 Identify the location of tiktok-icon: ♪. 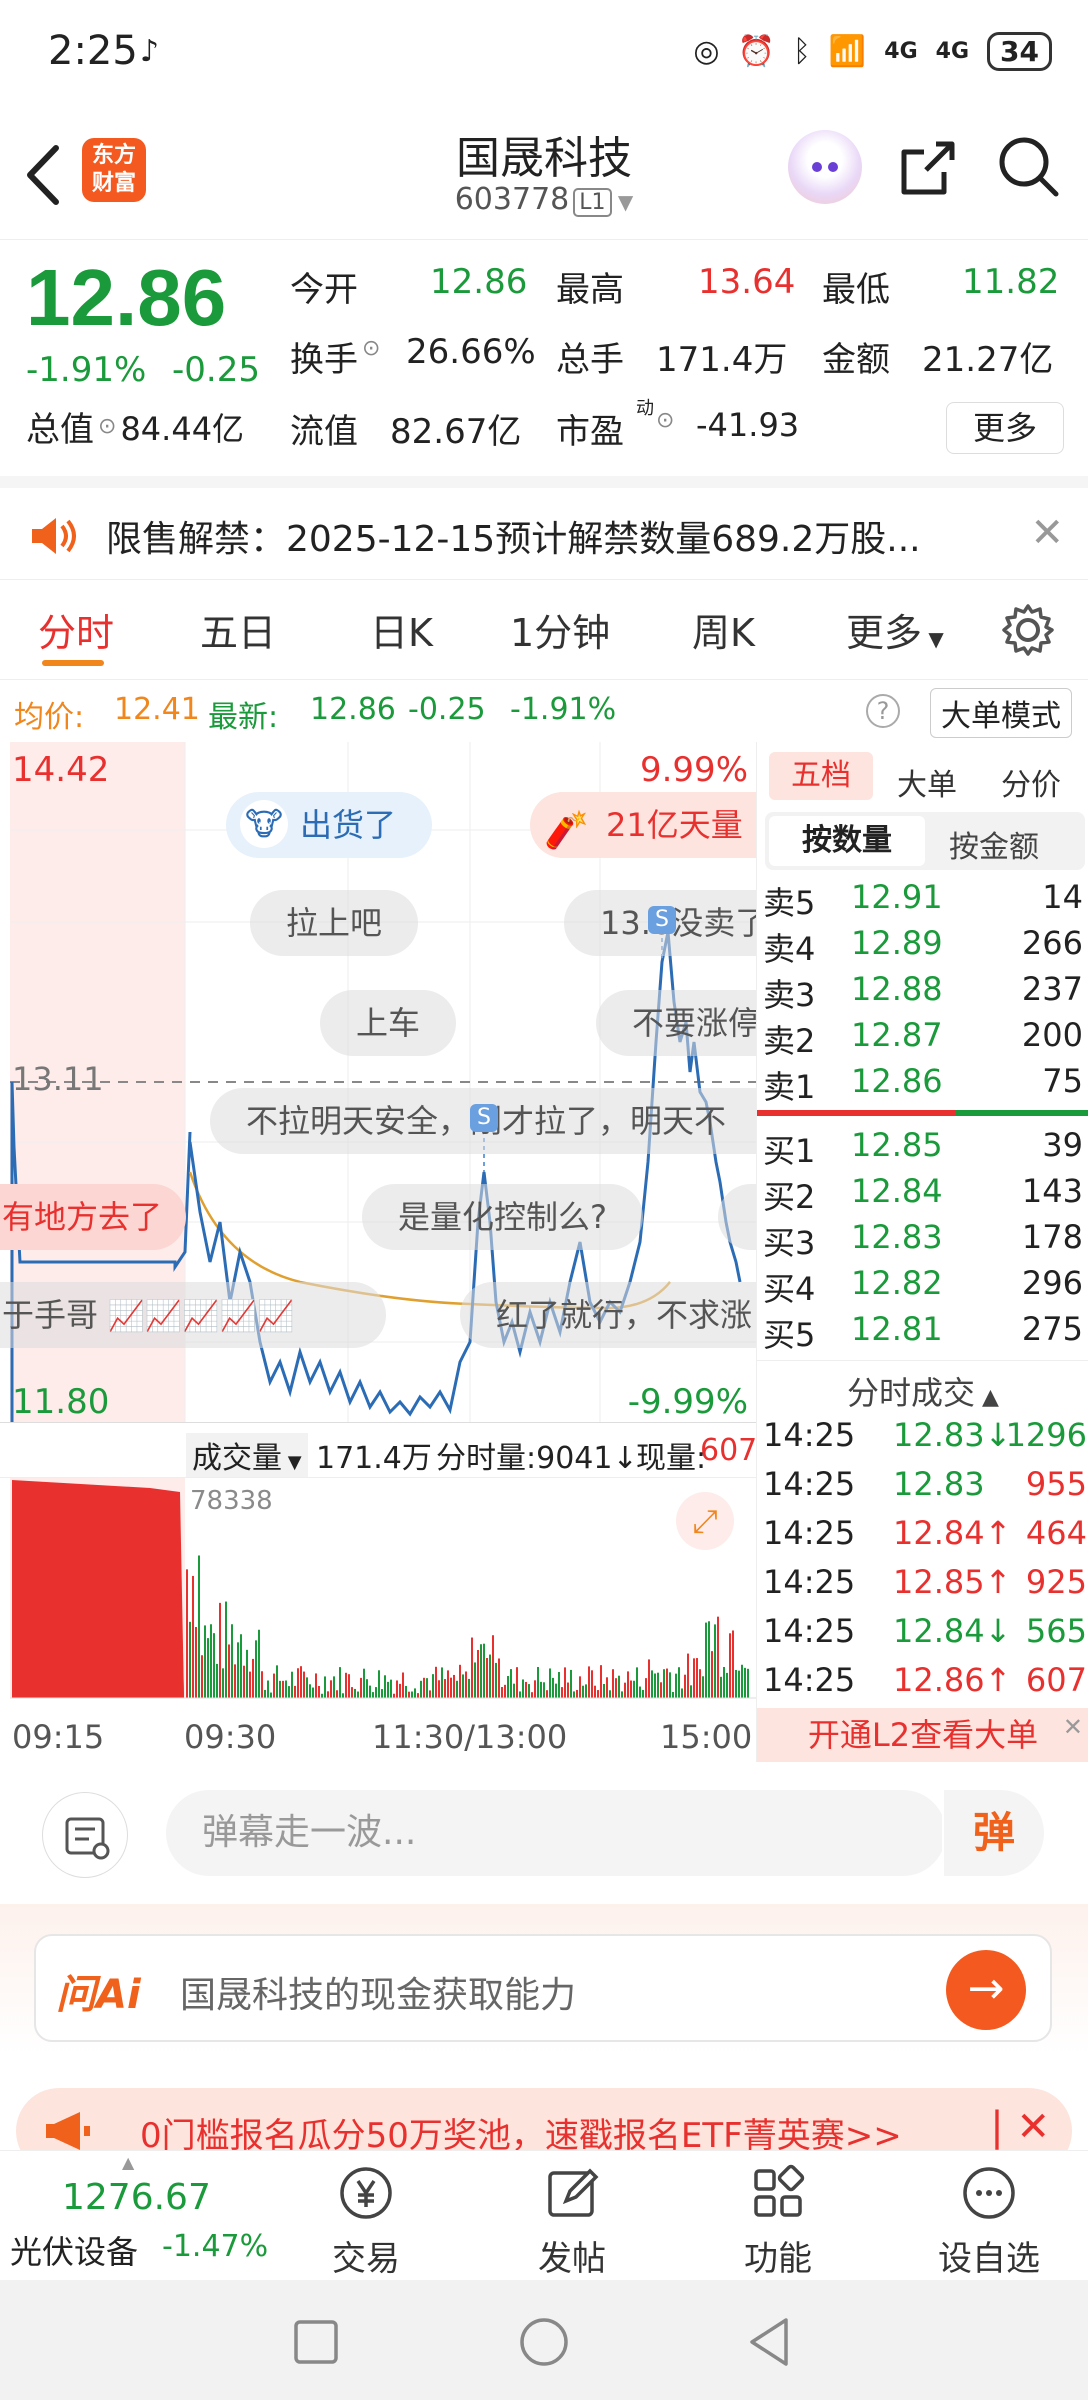
(150, 51).